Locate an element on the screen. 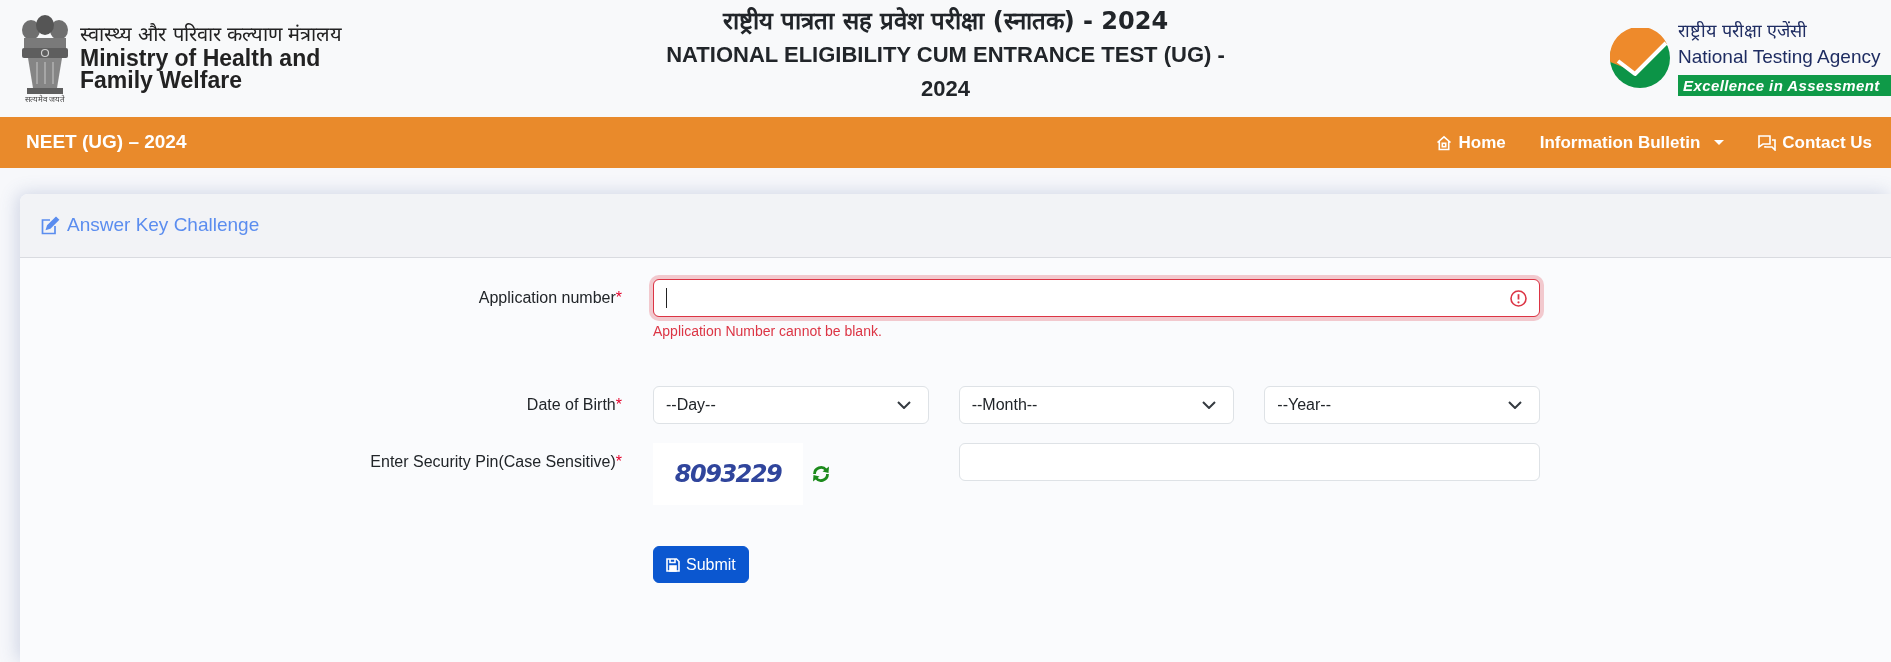  field-label: Application number* is located at coordinates (549, 298).